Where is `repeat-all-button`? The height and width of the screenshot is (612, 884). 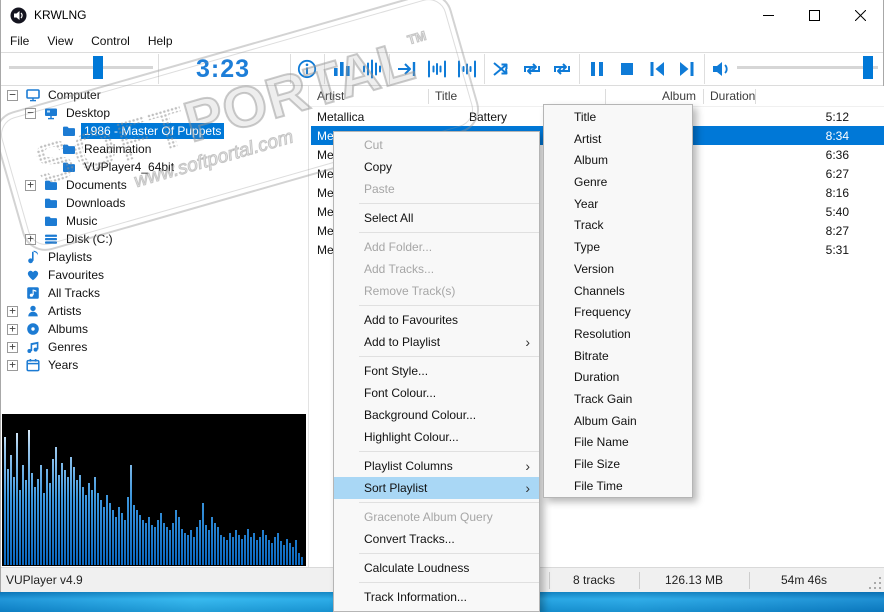 repeat-all-button is located at coordinates (562, 69).